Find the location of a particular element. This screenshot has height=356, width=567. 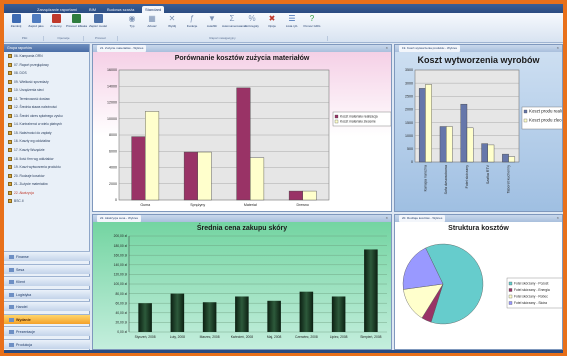

nav-item-2: Klient is located at coordinates (47, 281).